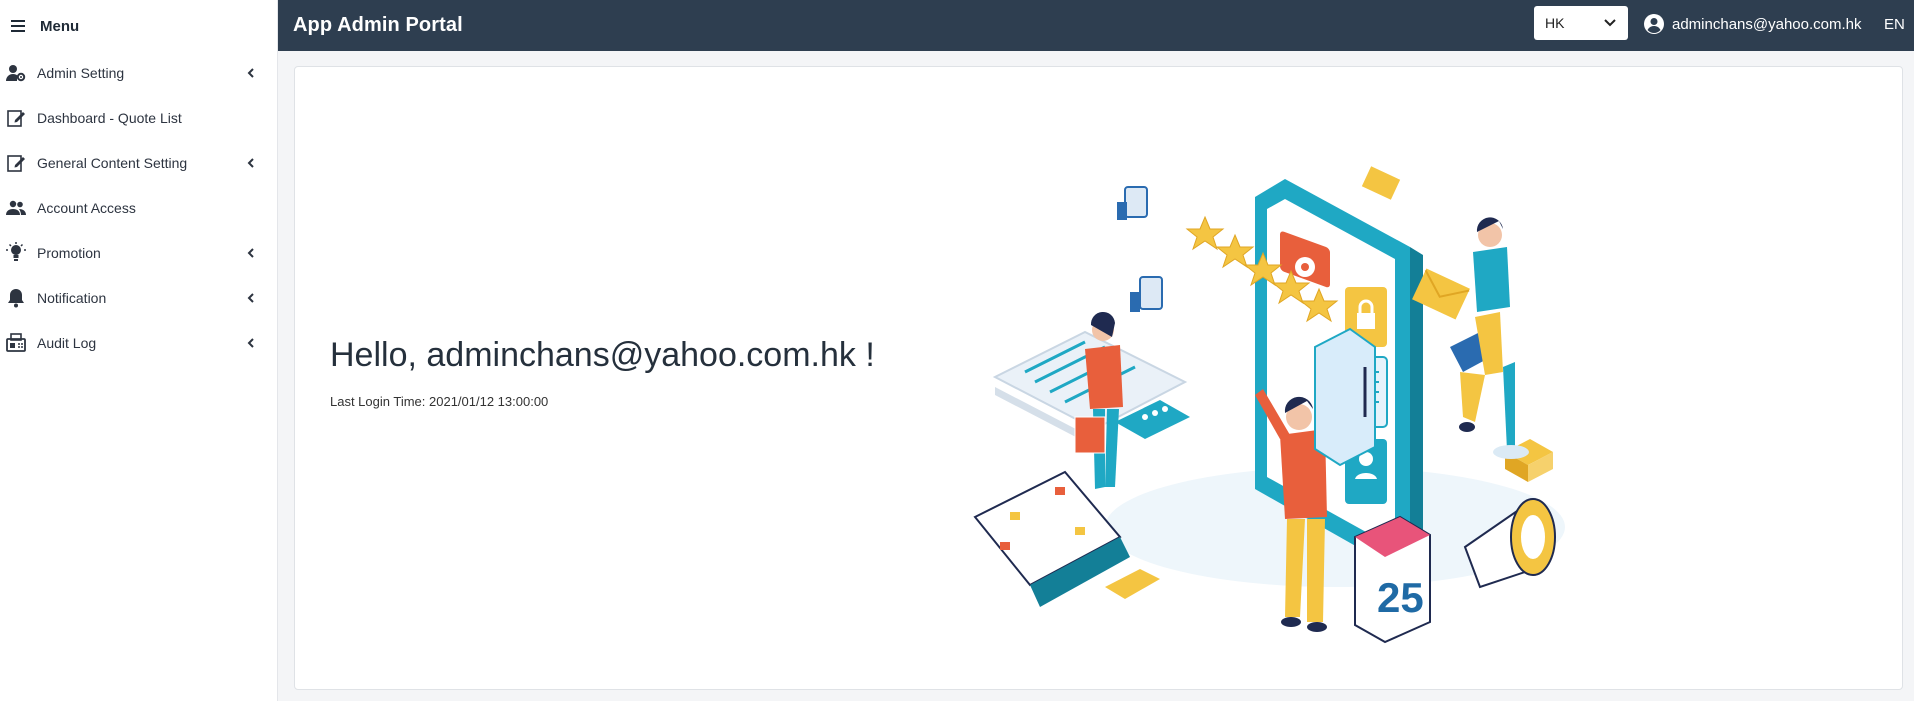  Describe the element at coordinates (72, 298) in the screenshot. I see `sidebar-item-label: Notification` at that location.